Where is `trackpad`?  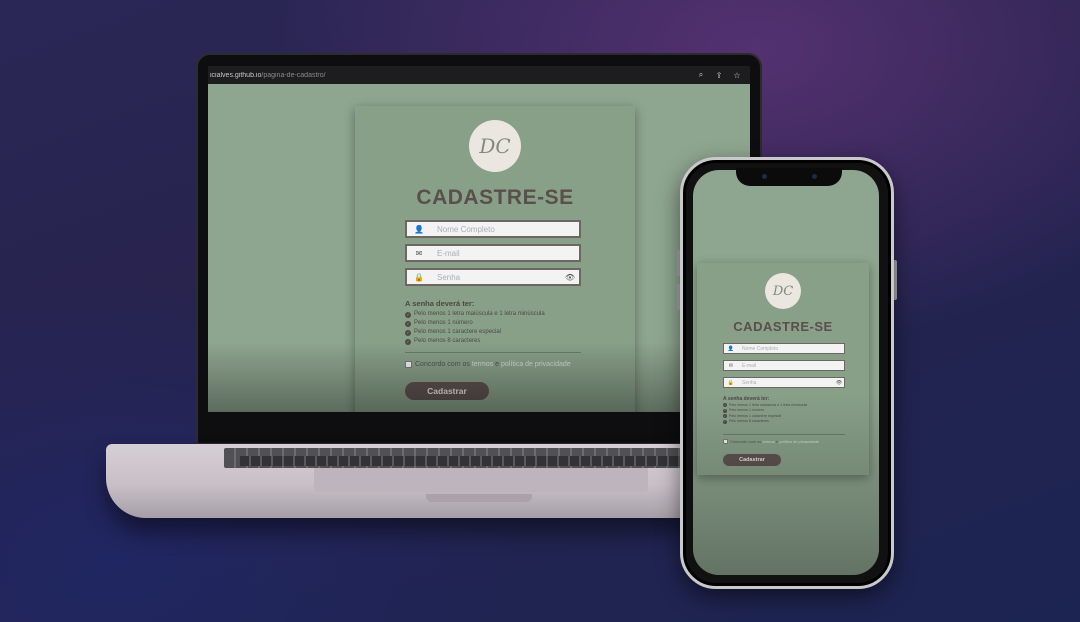
trackpad is located at coordinates (481, 480).